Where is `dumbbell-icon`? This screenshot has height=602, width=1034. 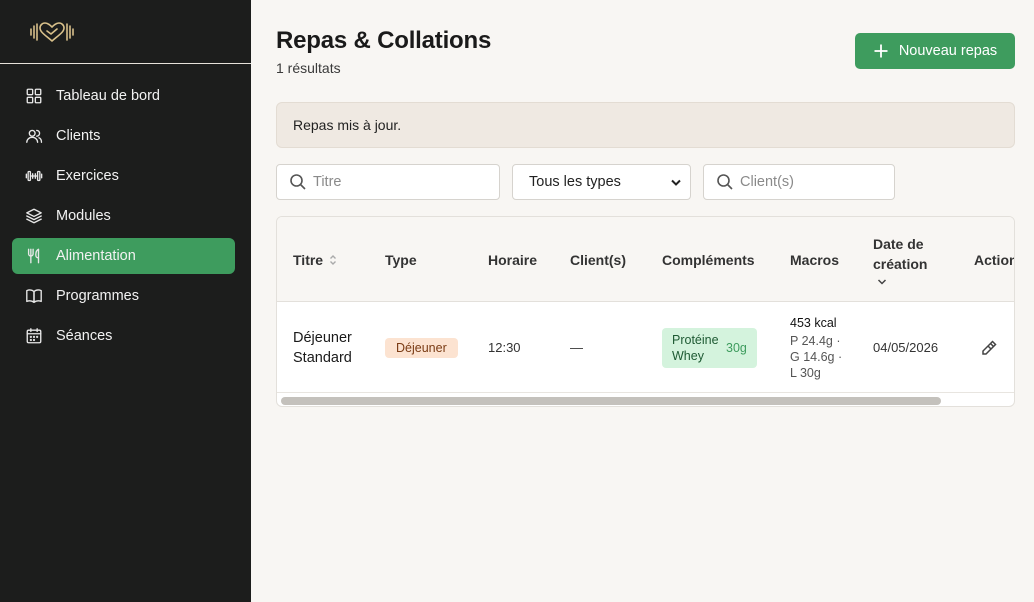
dumbbell-icon is located at coordinates (34, 176).